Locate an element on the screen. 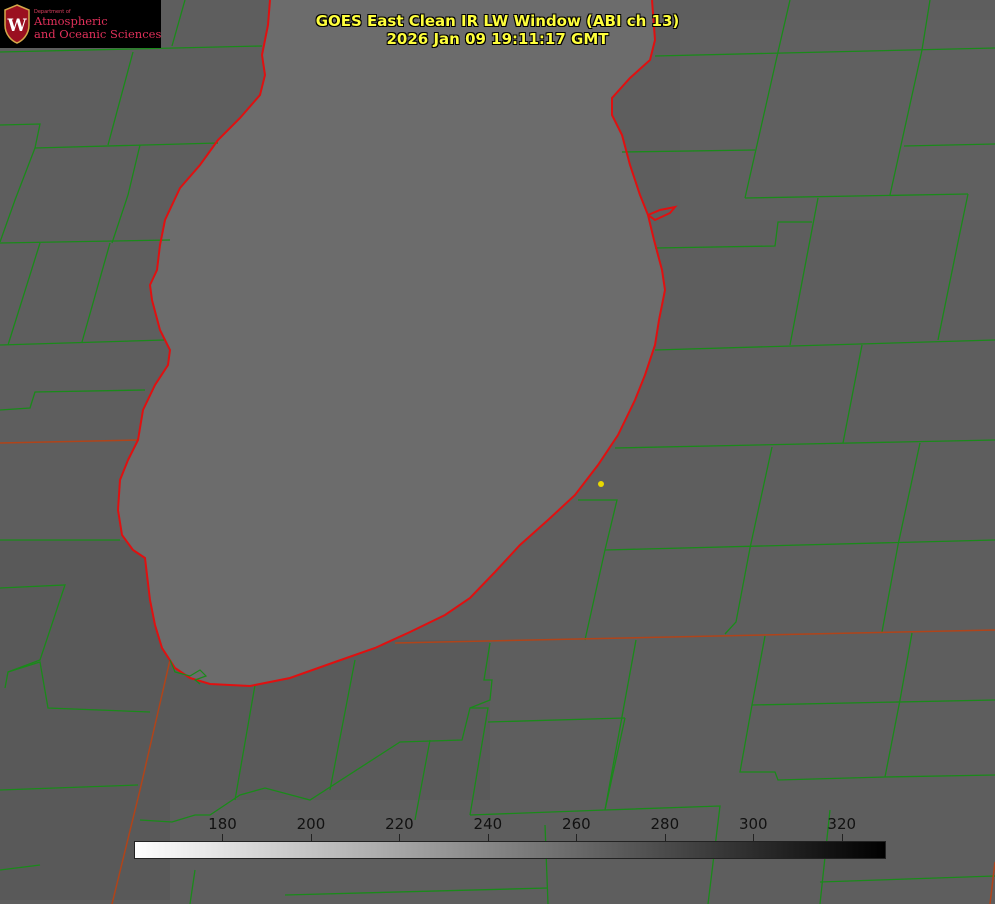 This screenshot has width=995, height=904. image-timestamp: 2026 Jan 09 19:11:17 GMT is located at coordinates (497, 39).